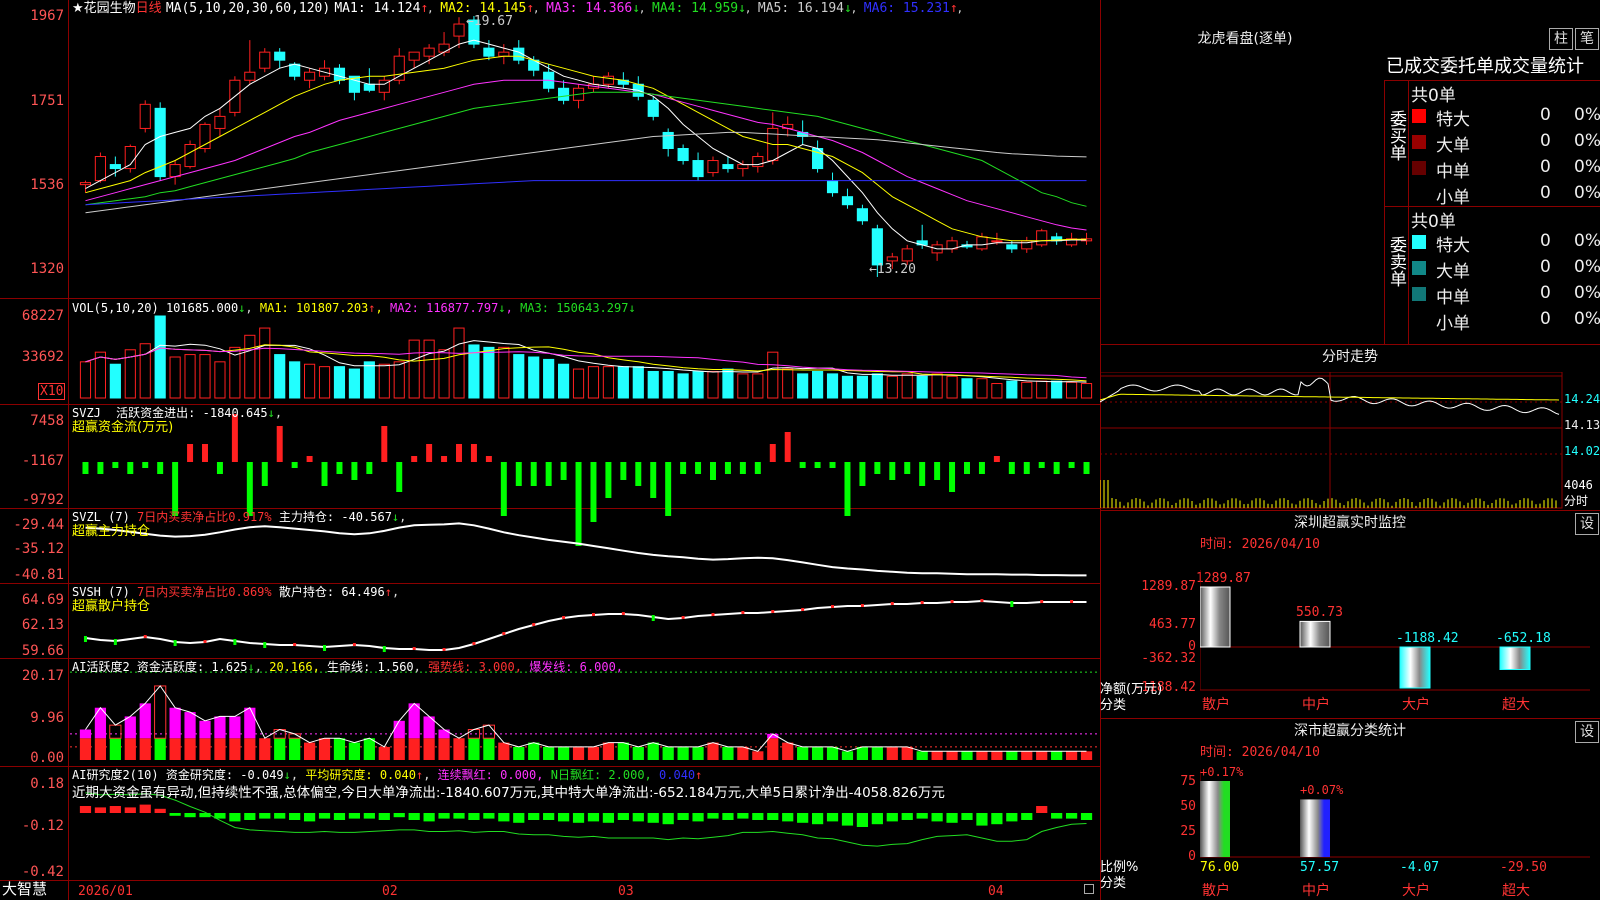 Image resolution: width=1600 pixels, height=900 pixels. What do you see at coordinates (626, 891) in the screenshot?
I see `xtick-2: 03` at bounding box center [626, 891].